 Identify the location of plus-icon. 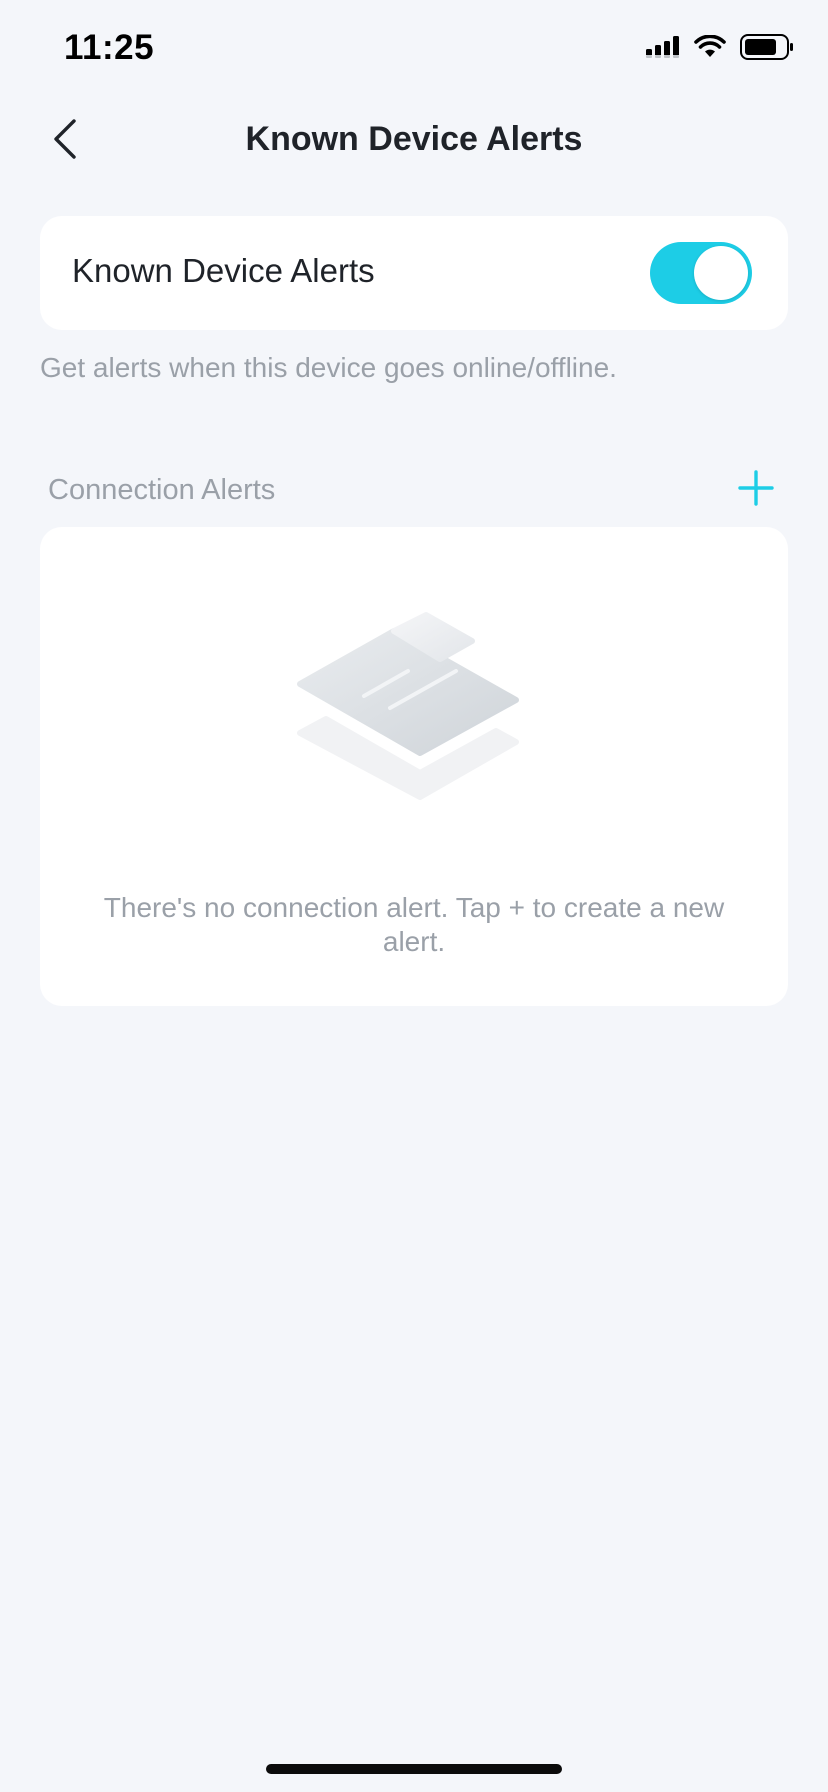
(756, 491).